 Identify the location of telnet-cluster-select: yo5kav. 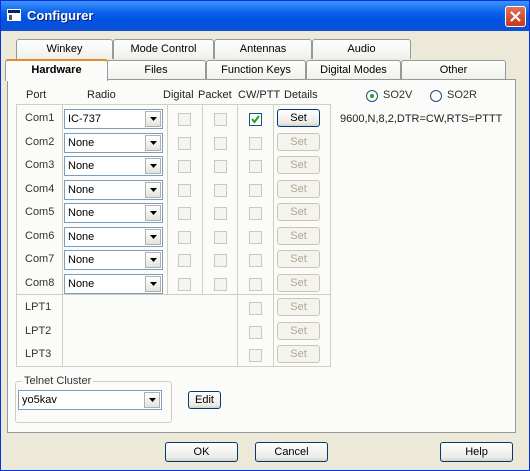
(90, 400).